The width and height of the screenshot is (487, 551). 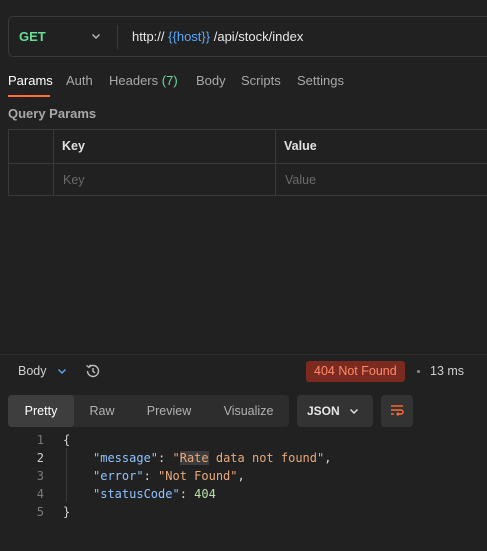 What do you see at coordinates (40, 494) in the screenshot?
I see `line-number: 4` at bounding box center [40, 494].